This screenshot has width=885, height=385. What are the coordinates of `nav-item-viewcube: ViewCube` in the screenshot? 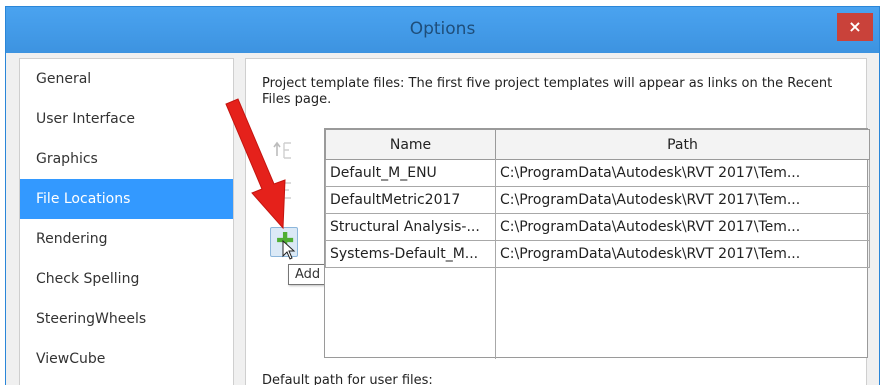 It's located at (126, 359).